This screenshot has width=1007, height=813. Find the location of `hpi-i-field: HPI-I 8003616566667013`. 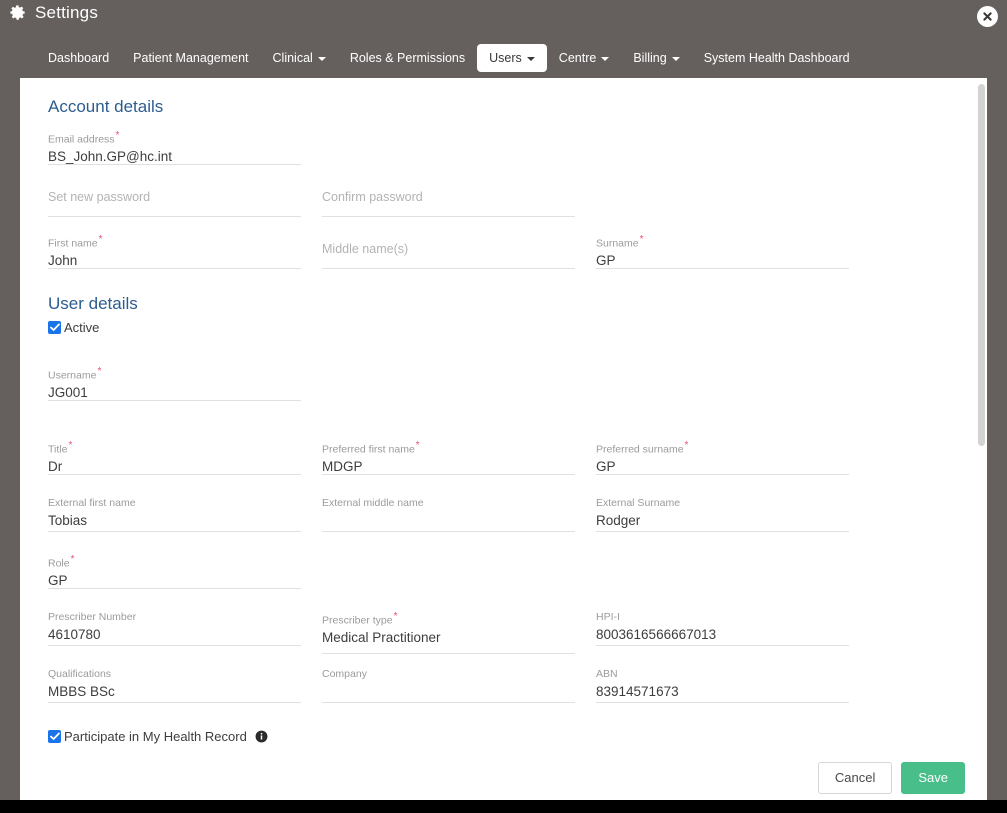

hpi-i-field: HPI-I 8003616566667013 is located at coordinates (722, 631).